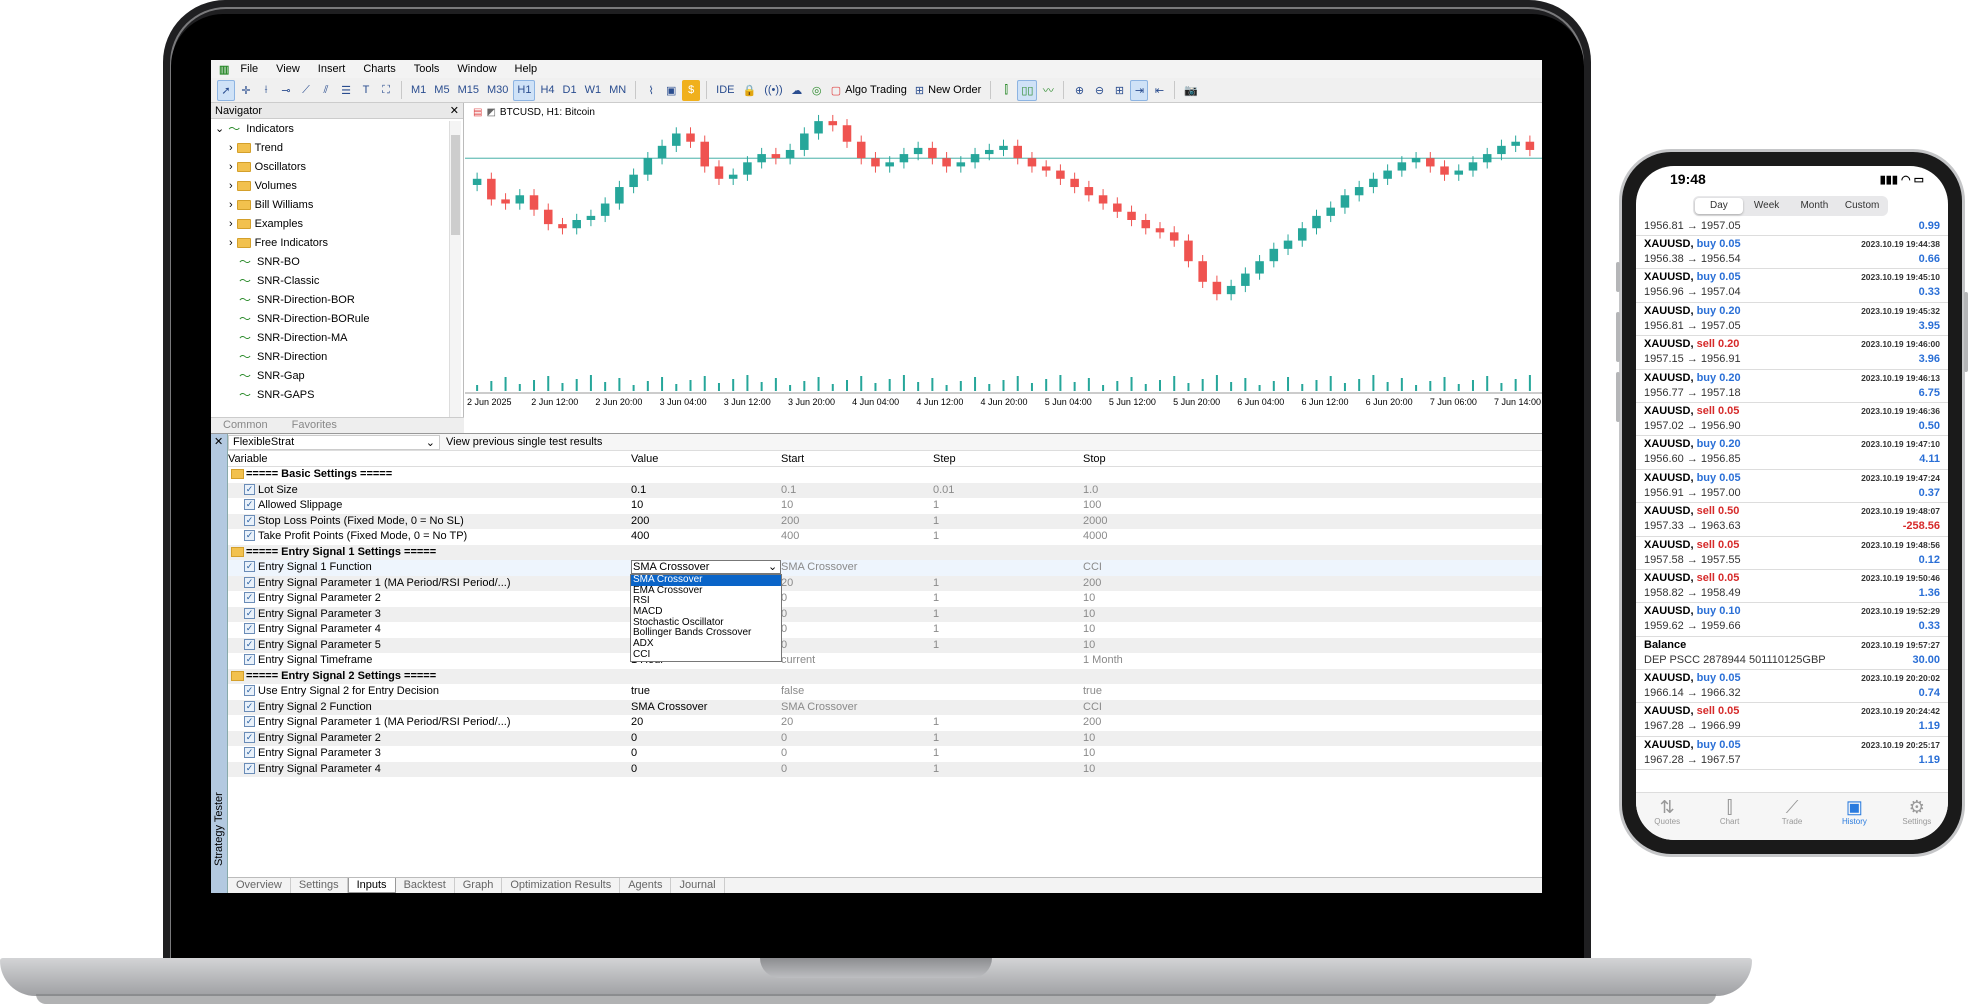 This screenshot has width=1970, height=1006. Describe the element at coordinates (725, 90) in the screenshot. I see `ide-button: IDE` at that location.